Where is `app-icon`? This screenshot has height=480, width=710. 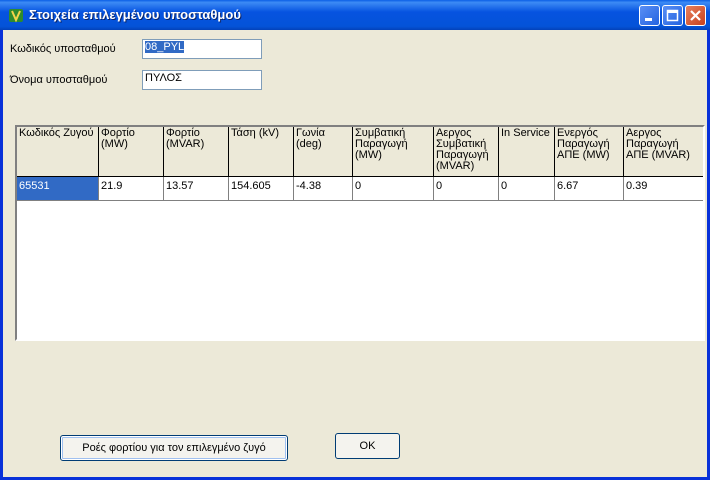 app-icon is located at coordinates (16, 16).